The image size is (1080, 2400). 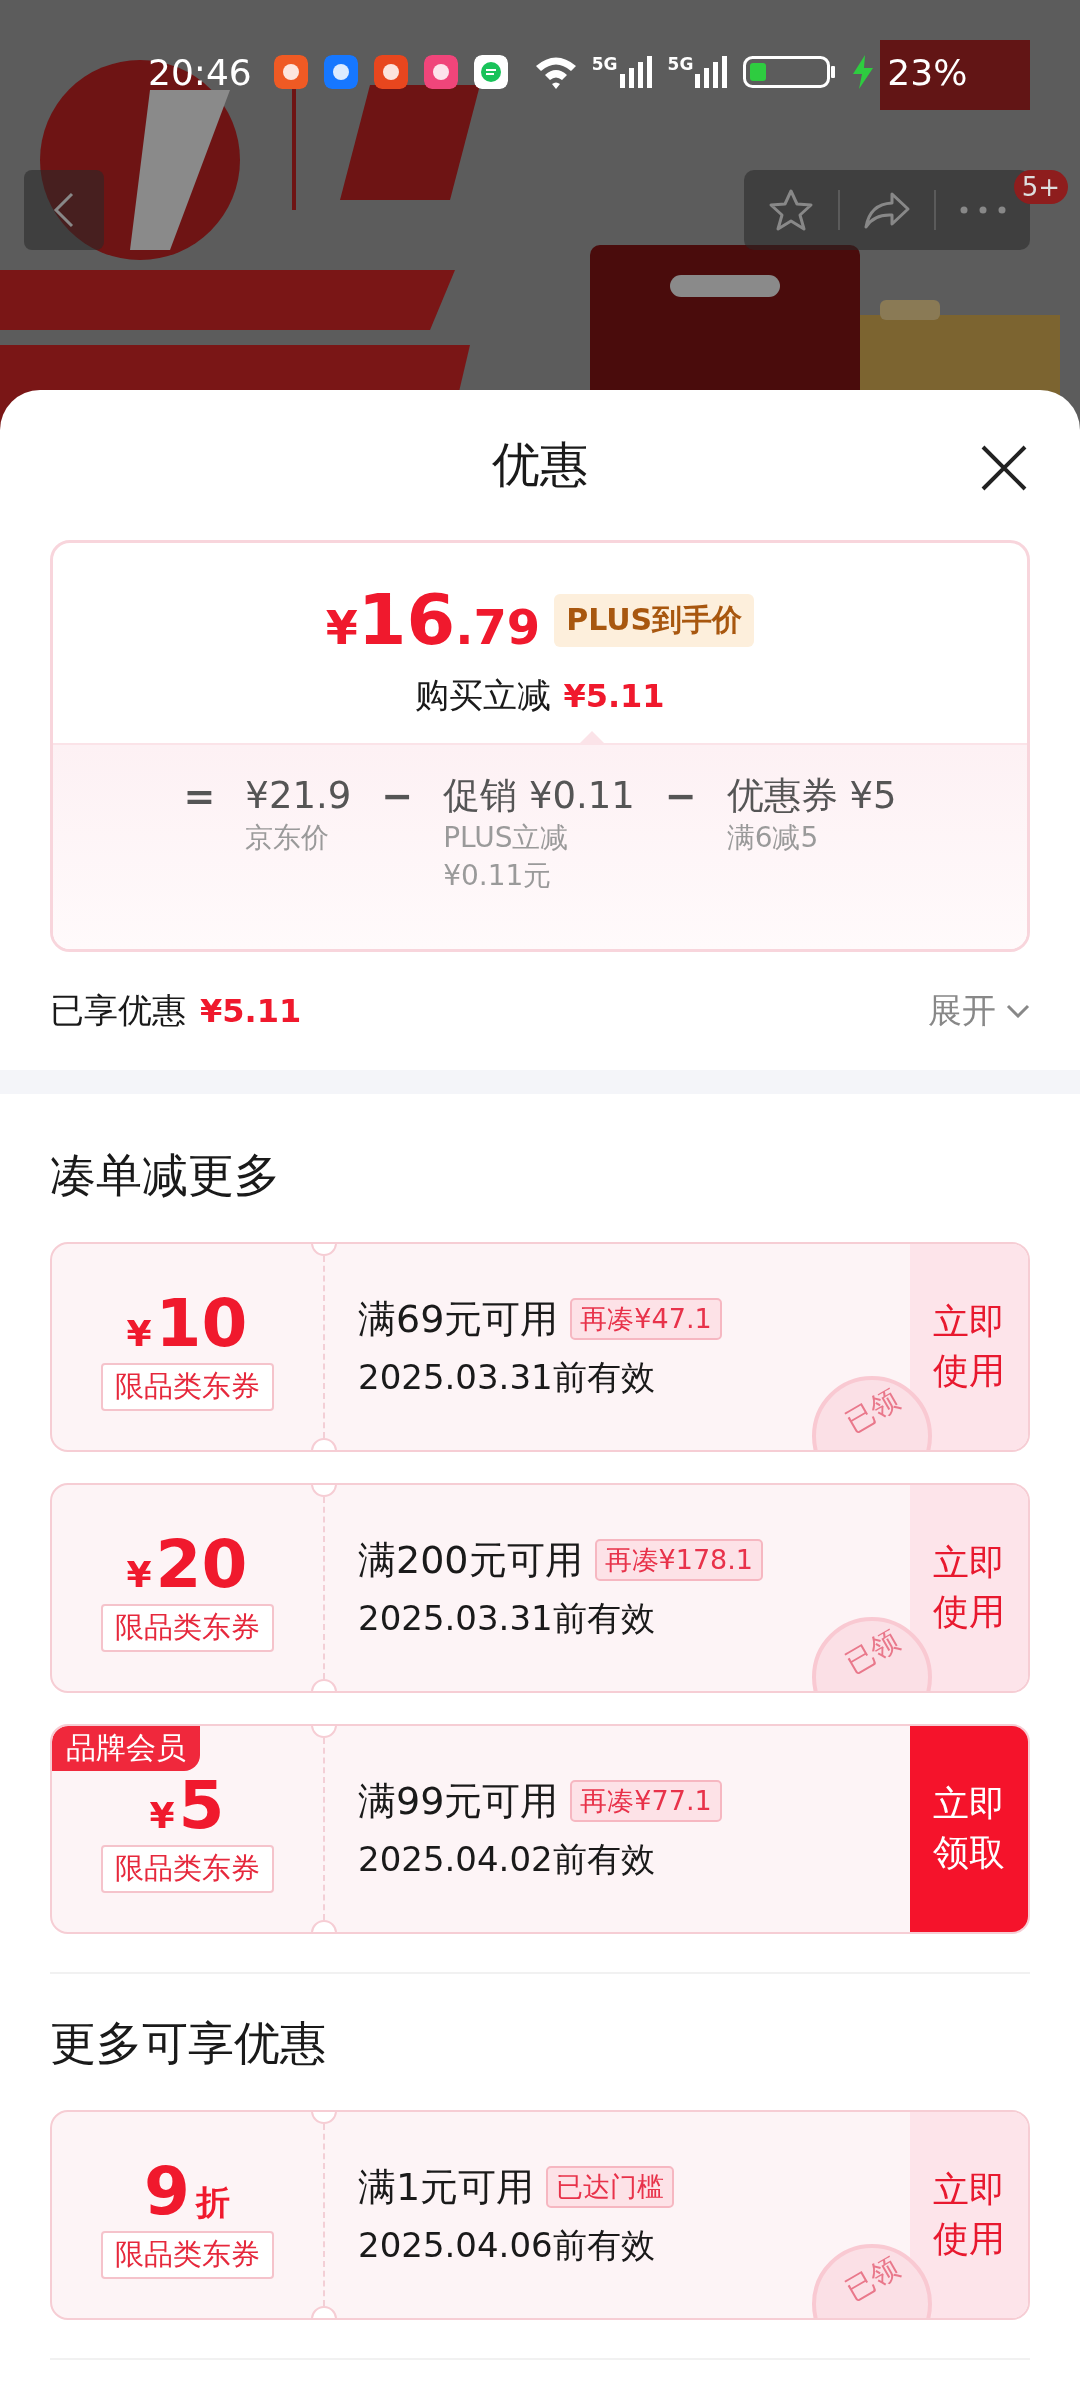 I want to click on claim-button: 立即领取, so click(x=969, y=1829).